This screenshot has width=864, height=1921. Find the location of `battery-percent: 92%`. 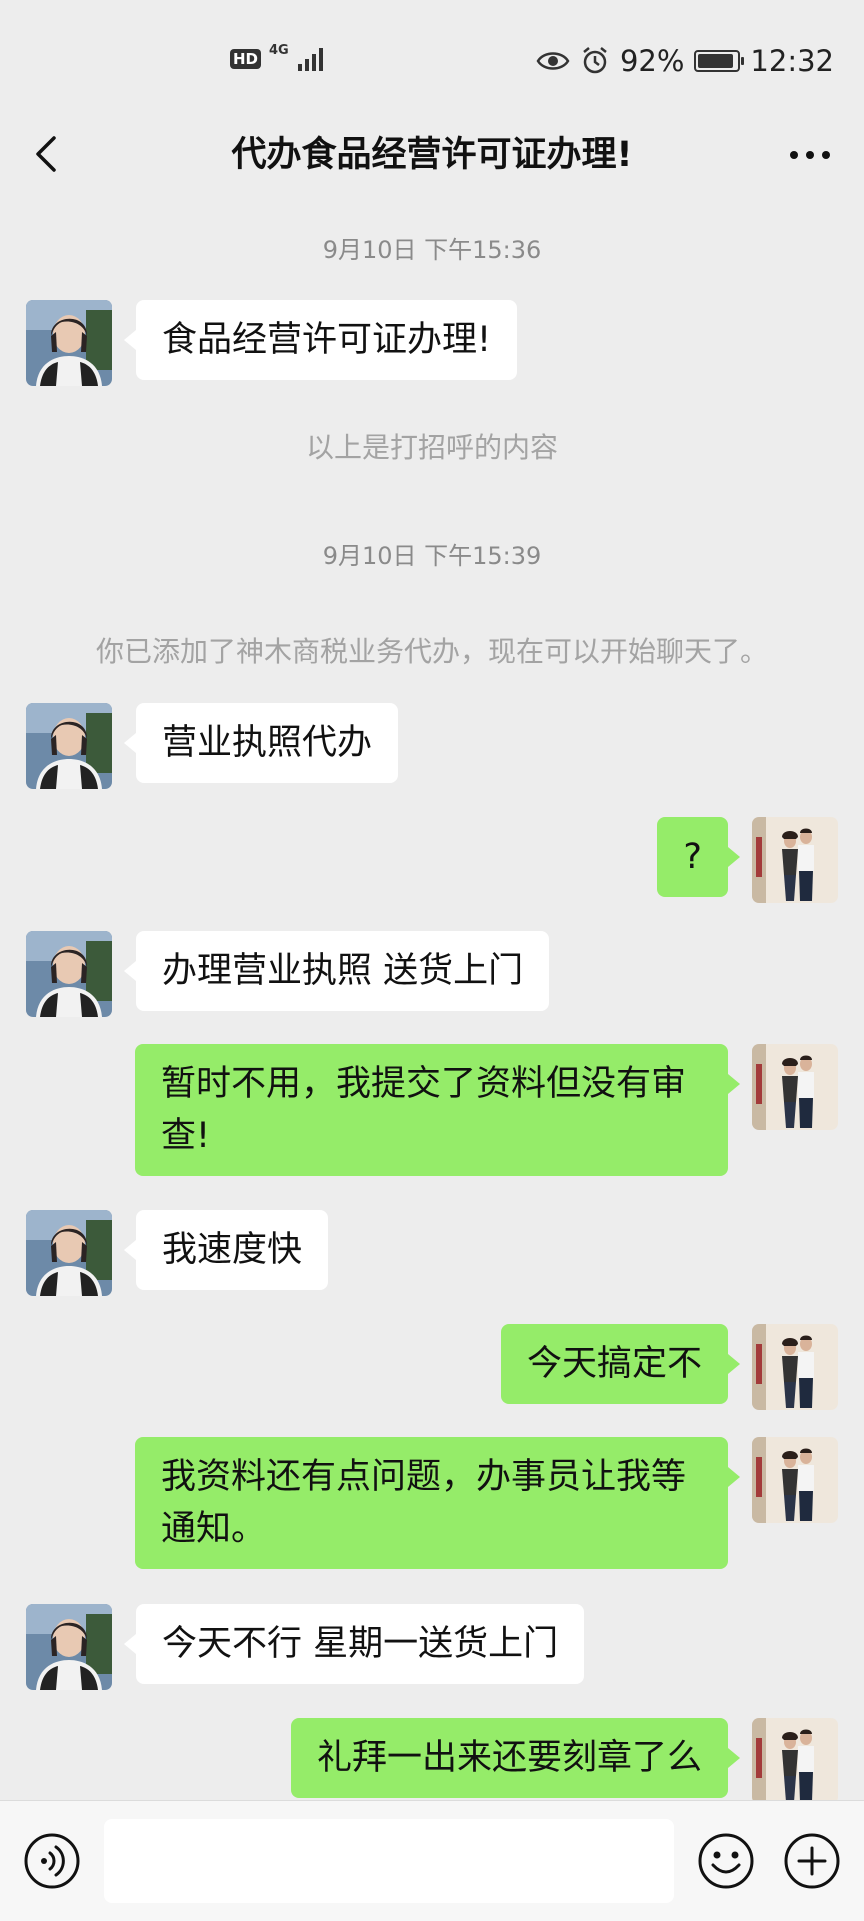

battery-percent: 92% is located at coordinates (652, 61).